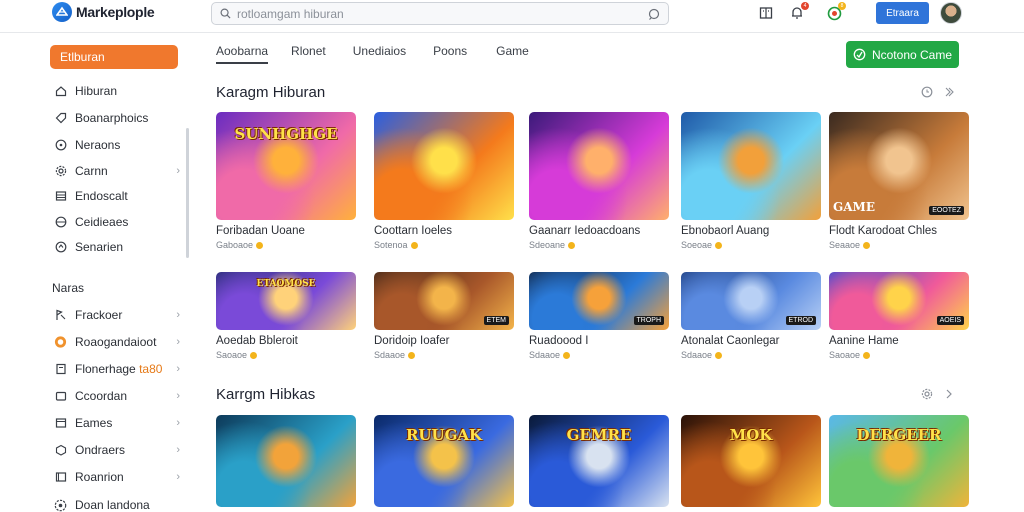  What do you see at coordinates (119, 91) in the screenshot?
I see `sidebar-item-hiburan: Hiburan` at bounding box center [119, 91].